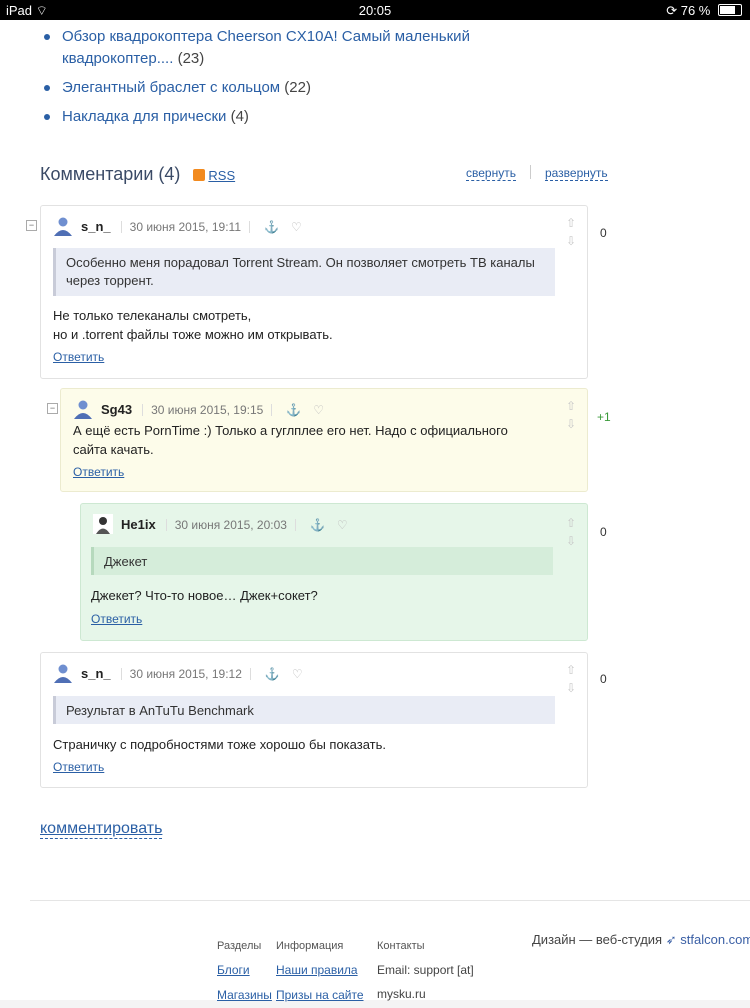 Image resolution: width=750 pixels, height=1008 pixels. I want to click on collapse-all-link: свернуть, so click(491, 173).